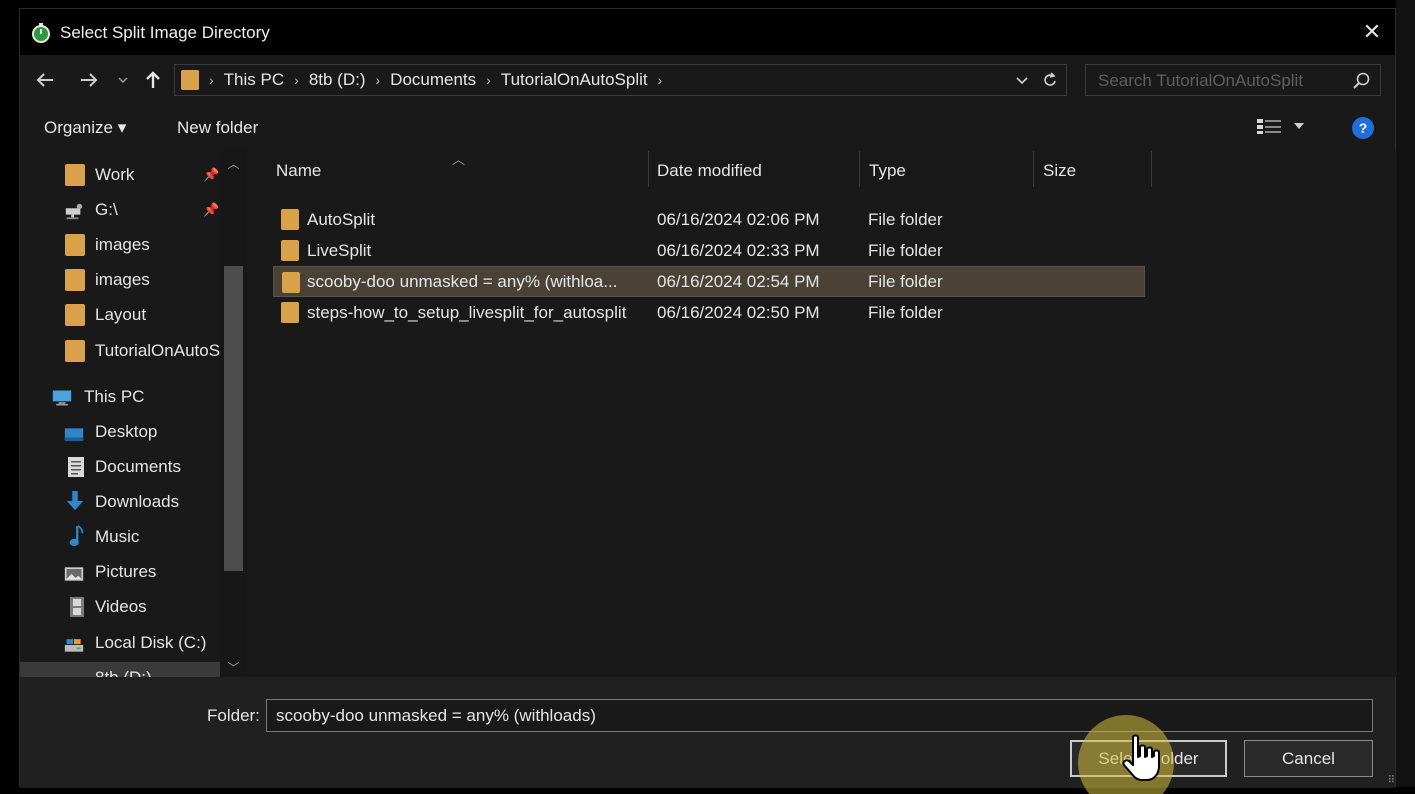 The width and height of the screenshot is (1415, 794). I want to click on up-button, so click(153, 80).